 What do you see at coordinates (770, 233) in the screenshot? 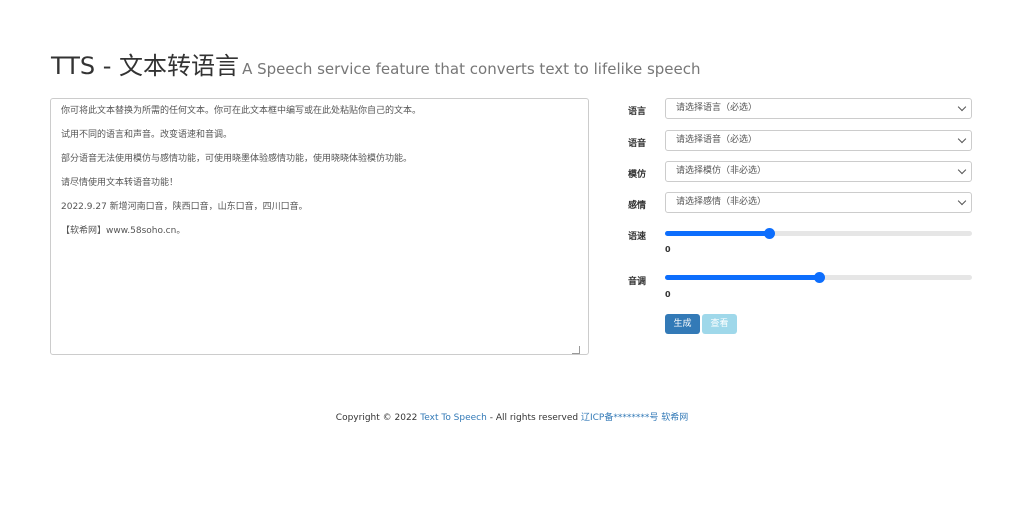
I see `rate-slider-thumb` at bounding box center [770, 233].